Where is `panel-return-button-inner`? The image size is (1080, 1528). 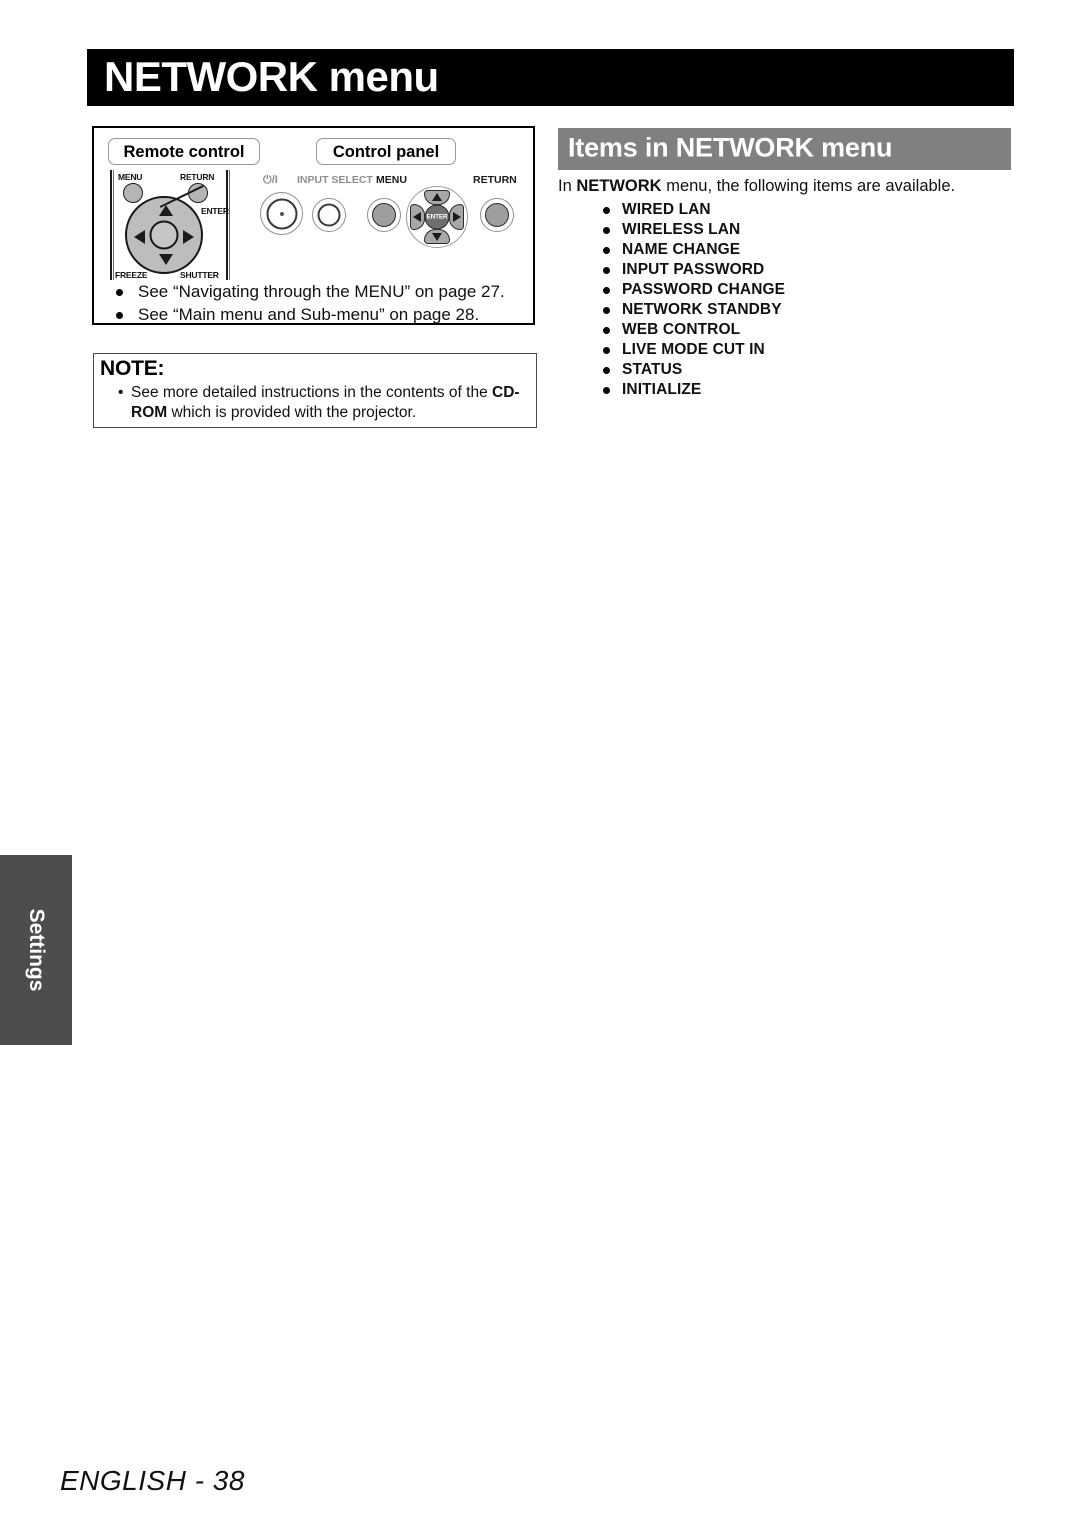
panel-return-button-inner is located at coordinates (497, 215).